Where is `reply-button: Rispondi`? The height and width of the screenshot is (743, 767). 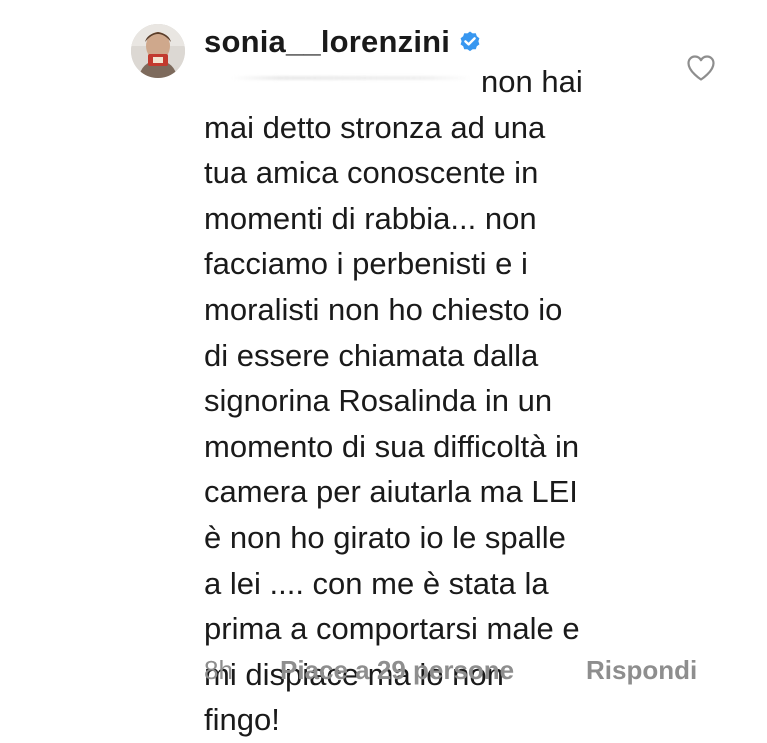 reply-button: Rispondi is located at coordinates (641, 670).